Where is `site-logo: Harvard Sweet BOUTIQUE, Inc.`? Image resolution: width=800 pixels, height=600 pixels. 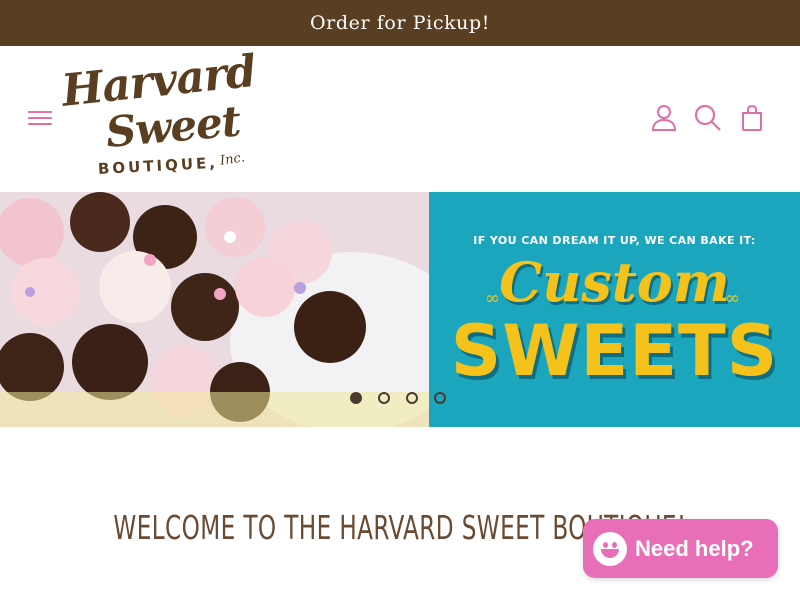
site-logo: Harvard Sweet BOUTIQUE, Inc. is located at coordinates (161, 117).